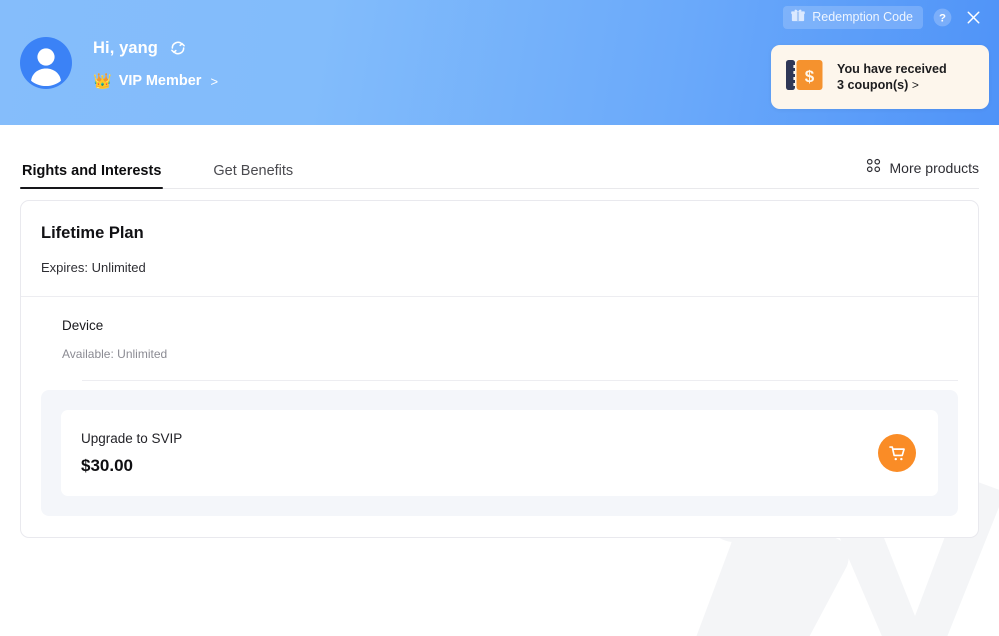  I want to click on coupon-ticket-icon: $, so click(805, 77).